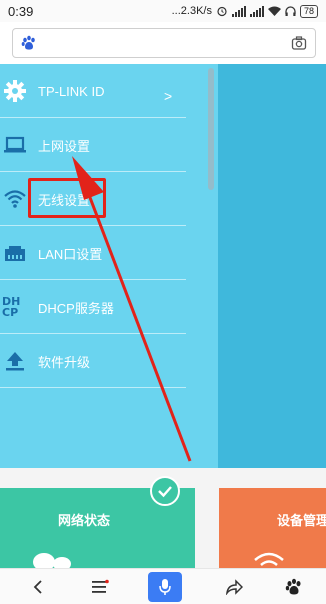 This screenshot has width=326, height=604. I want to click on back-icon, so click(38, 587).